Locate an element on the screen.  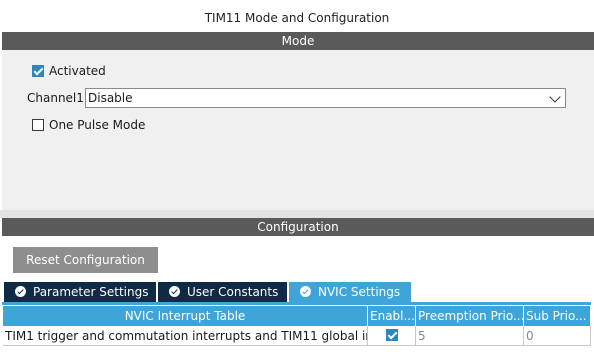
channel1-value: Disable is located at coordinates (110, 98).